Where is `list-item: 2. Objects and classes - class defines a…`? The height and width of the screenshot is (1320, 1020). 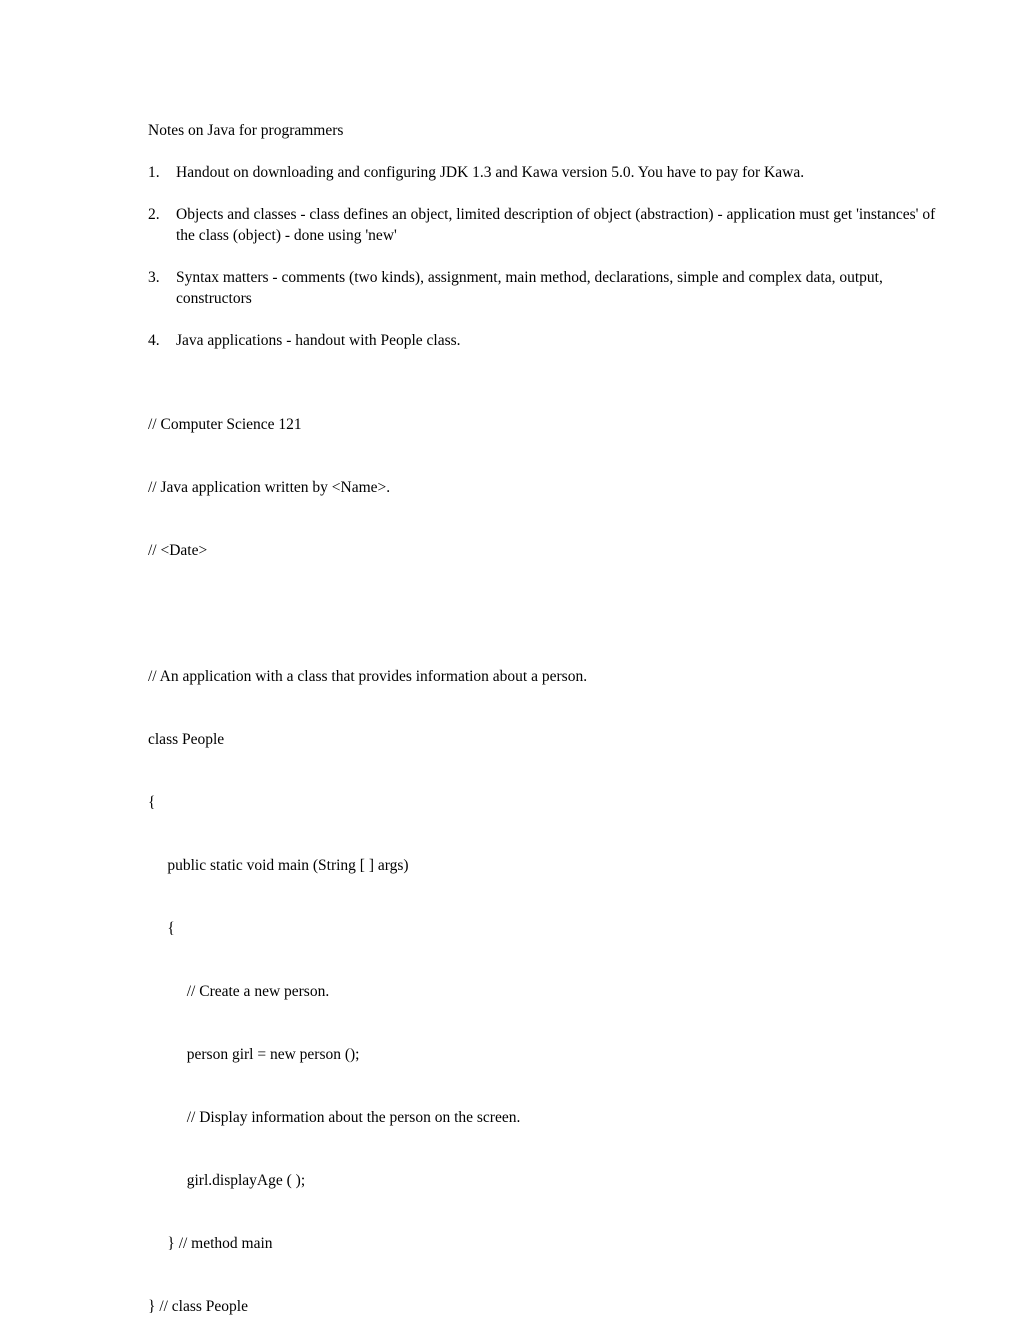 list-item: 2. Objects and classes - class defines a… is located at coordinates (548, 225).